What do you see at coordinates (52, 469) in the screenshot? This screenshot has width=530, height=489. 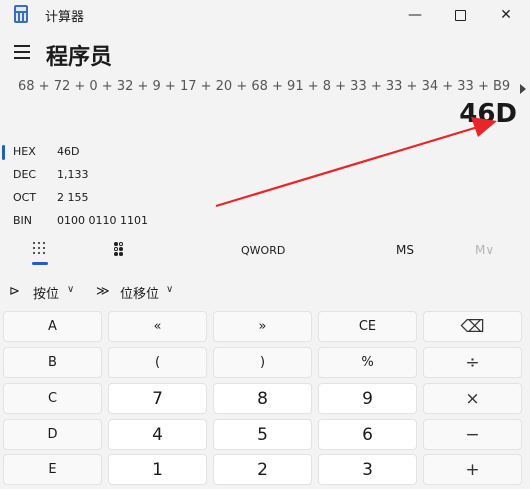 I see `key-hex-e: E` at bounding box center [52, 469].